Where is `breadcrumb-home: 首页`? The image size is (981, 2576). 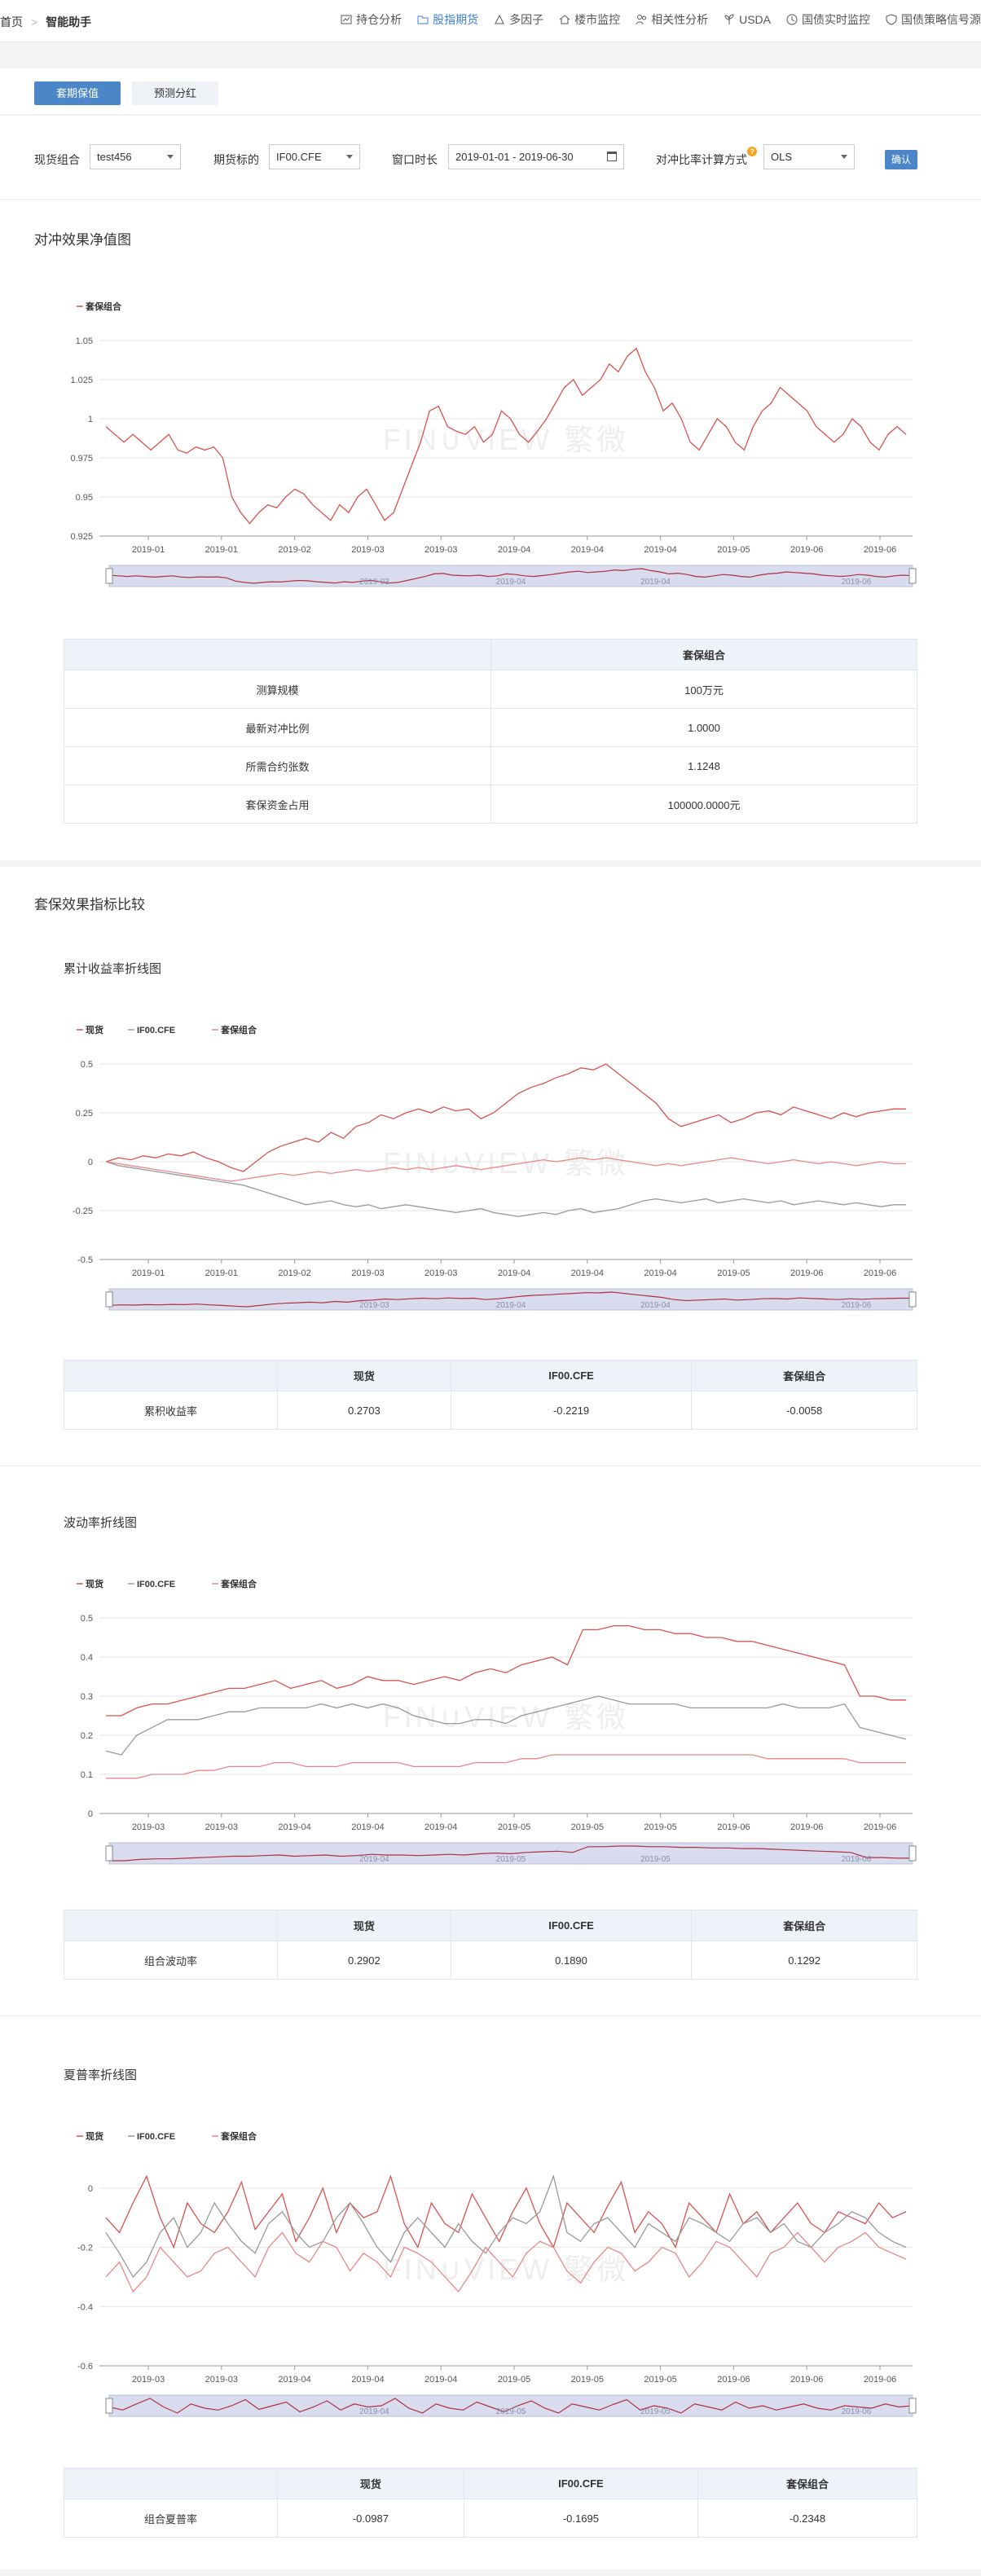 breadcrumb-home: 首页 is located at coordinates (12, 22).